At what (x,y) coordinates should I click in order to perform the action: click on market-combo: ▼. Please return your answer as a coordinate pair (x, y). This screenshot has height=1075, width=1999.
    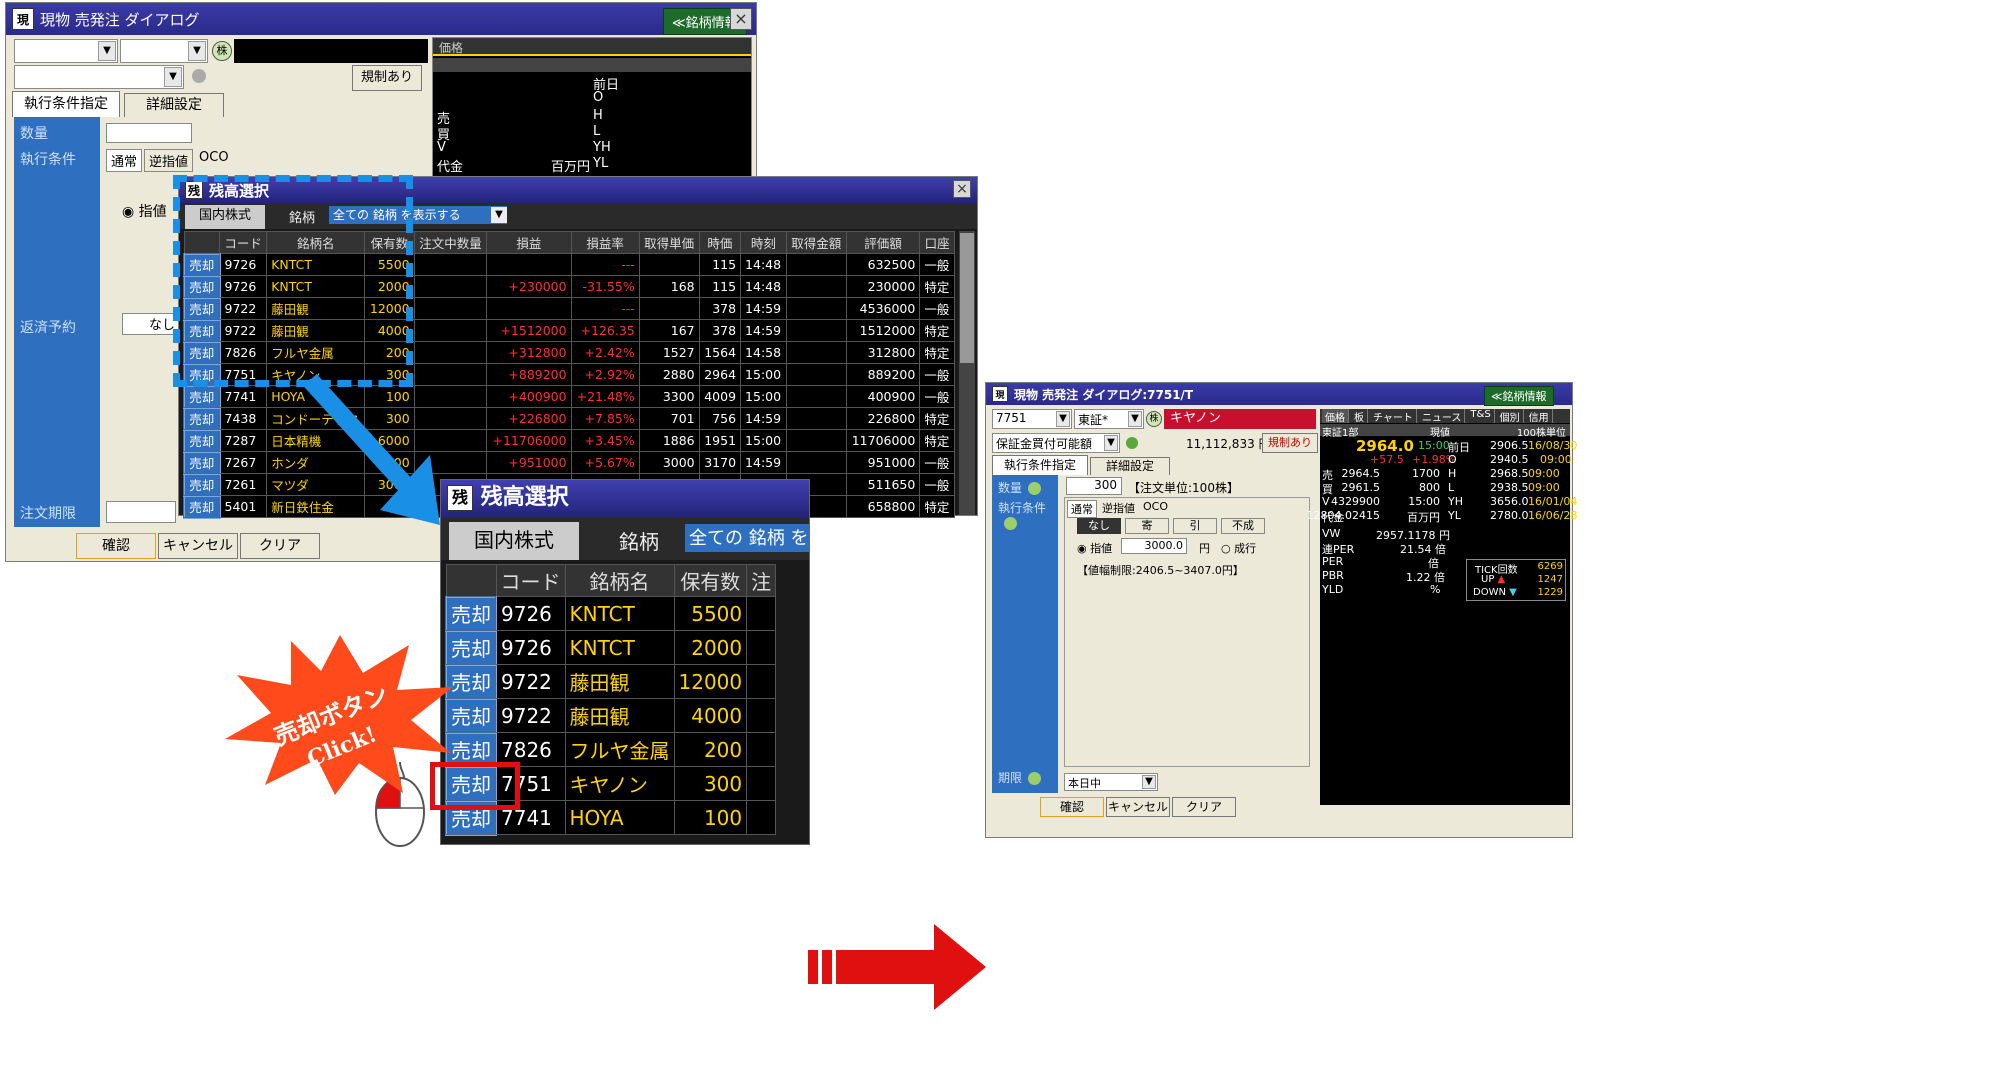
    Looking at the image, I should click on (164, 51).